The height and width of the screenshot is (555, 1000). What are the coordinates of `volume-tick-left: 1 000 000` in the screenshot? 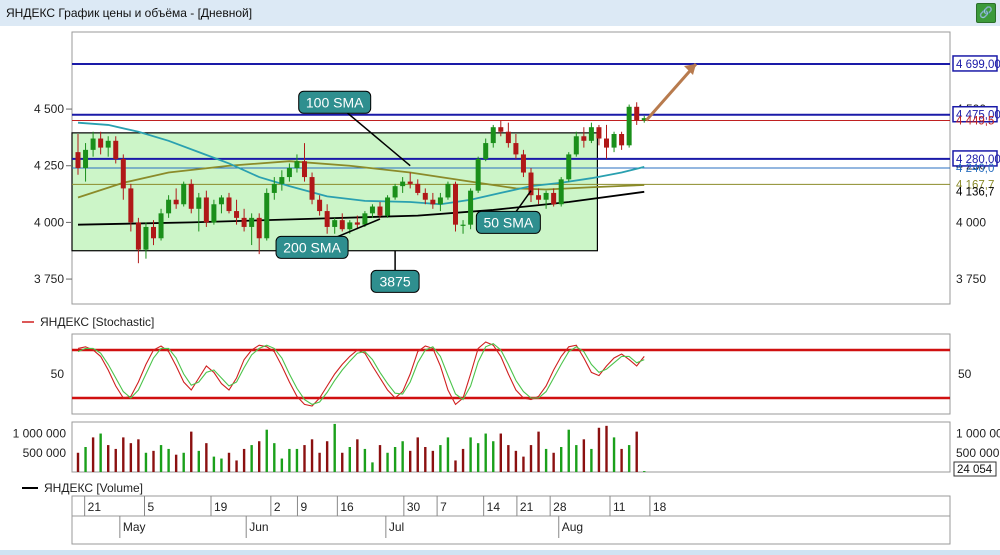 It's located at (40, 434).